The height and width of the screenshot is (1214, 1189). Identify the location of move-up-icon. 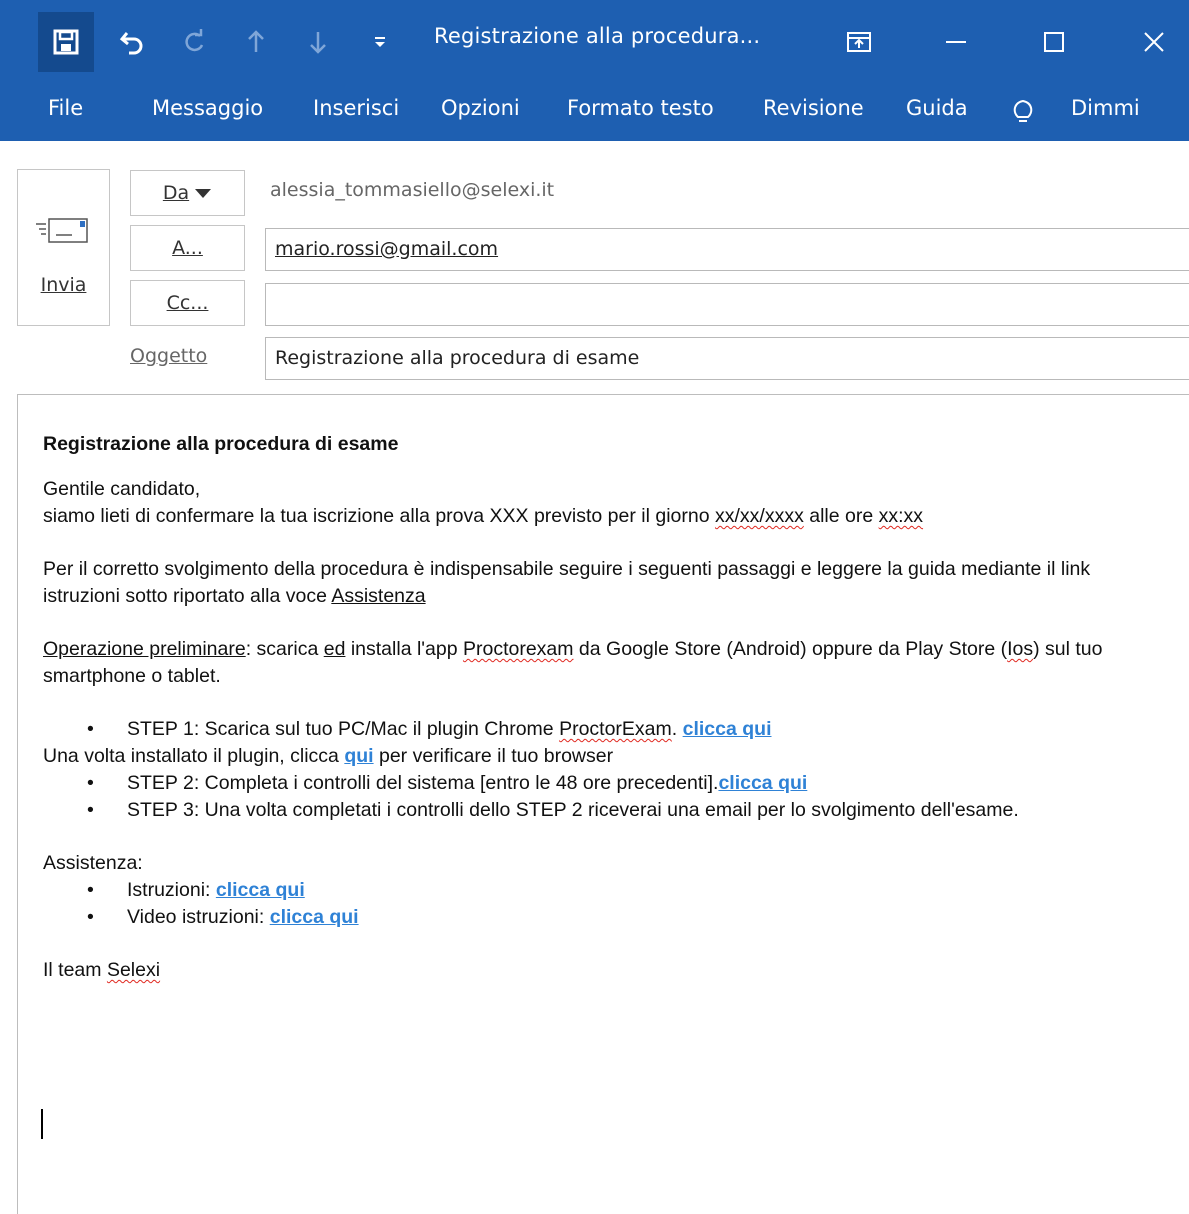
(256, 41).